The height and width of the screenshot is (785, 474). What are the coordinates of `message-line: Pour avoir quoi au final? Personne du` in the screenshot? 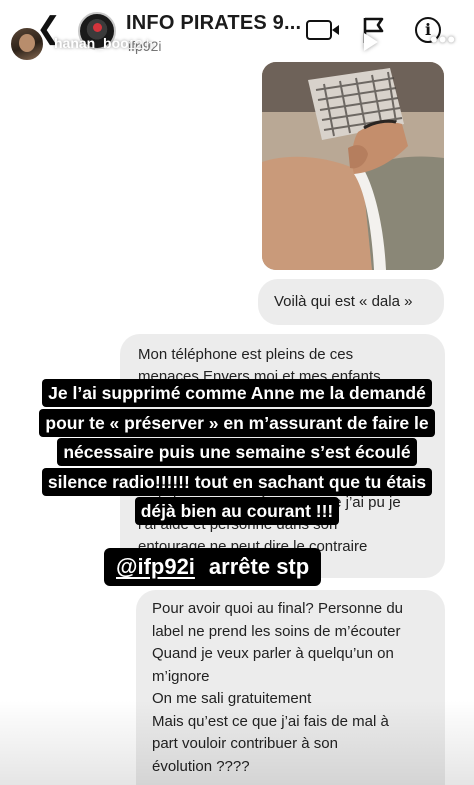 It's located at (278, 608).